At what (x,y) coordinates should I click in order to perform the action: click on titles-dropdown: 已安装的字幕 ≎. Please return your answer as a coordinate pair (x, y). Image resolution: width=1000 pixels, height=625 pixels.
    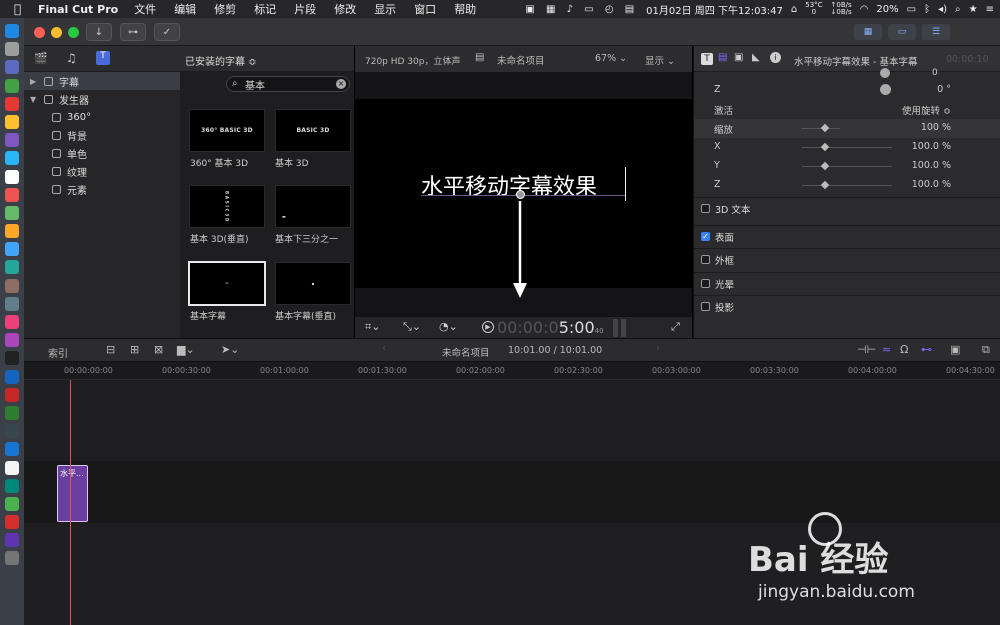
    Looking at the image, I should click on (221, 60).